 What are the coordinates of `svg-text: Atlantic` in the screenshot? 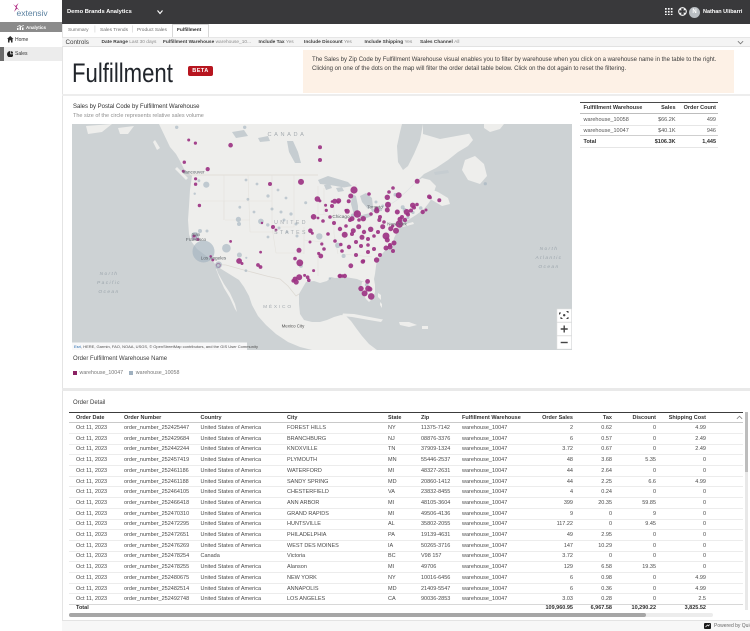 It's located at (549, 258).